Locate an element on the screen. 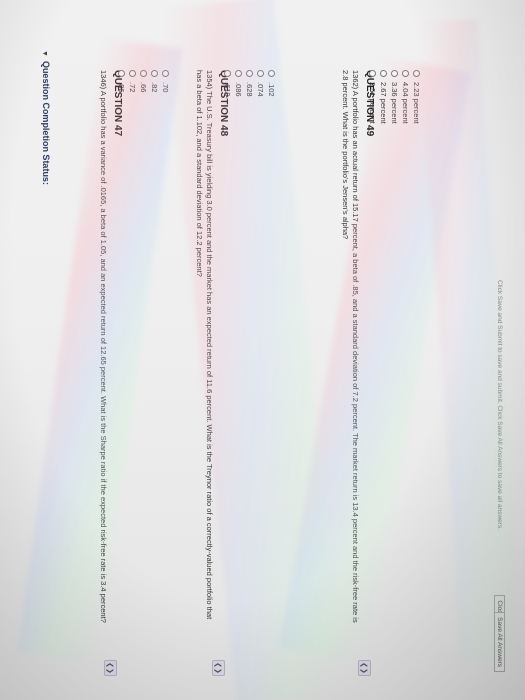  answer-option: .86 is located at coordinates (121, 81).